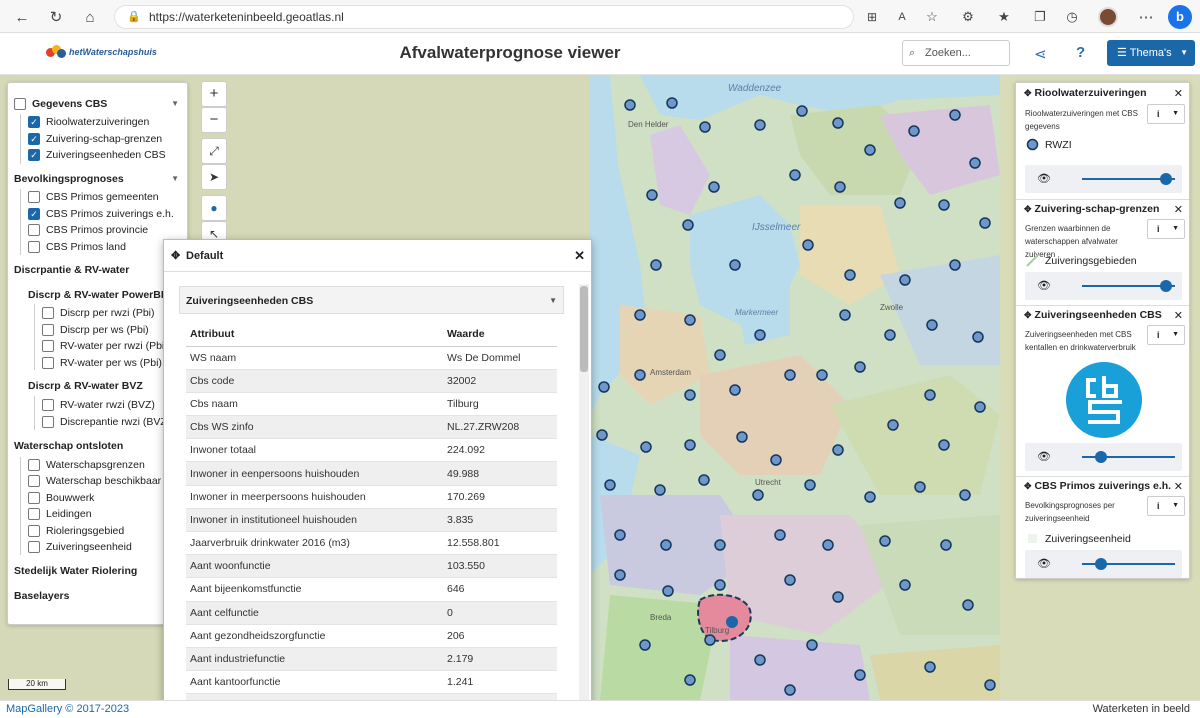 This screenshot has height=718, width=1200. Describe the element at coordinates (90, 17) in the screenshot. I see `home-icon: ⌂` at that location.